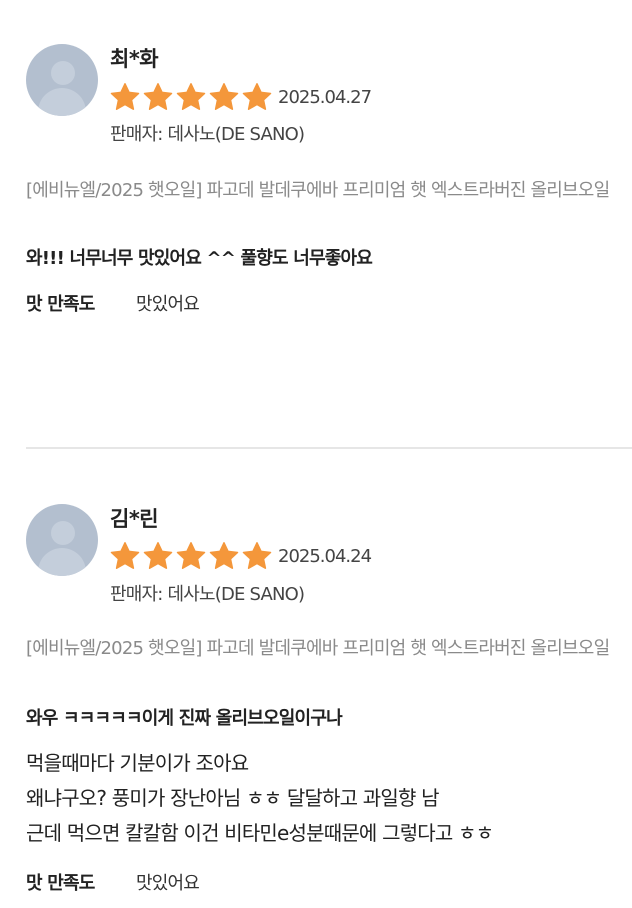  What do you see at coordinates (60, 883) in the screenshot?
I see `taste-satisfaction-label: 맛 만족도` at bounding box center [60, 883].